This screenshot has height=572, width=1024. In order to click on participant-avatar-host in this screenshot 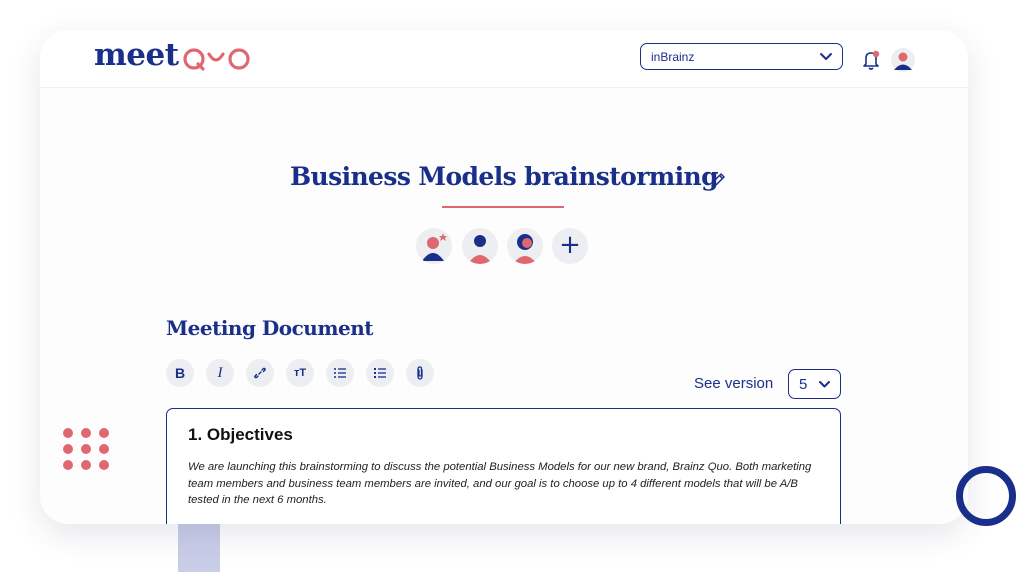, I will do `click(434, 246)`.